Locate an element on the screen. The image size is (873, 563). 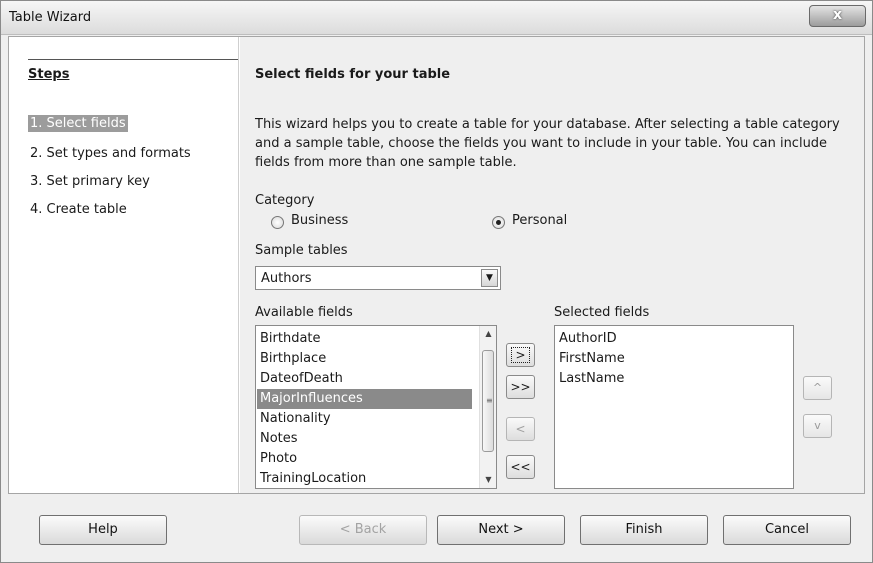
business-radio-label: Business is located at coordinates (319, 220).